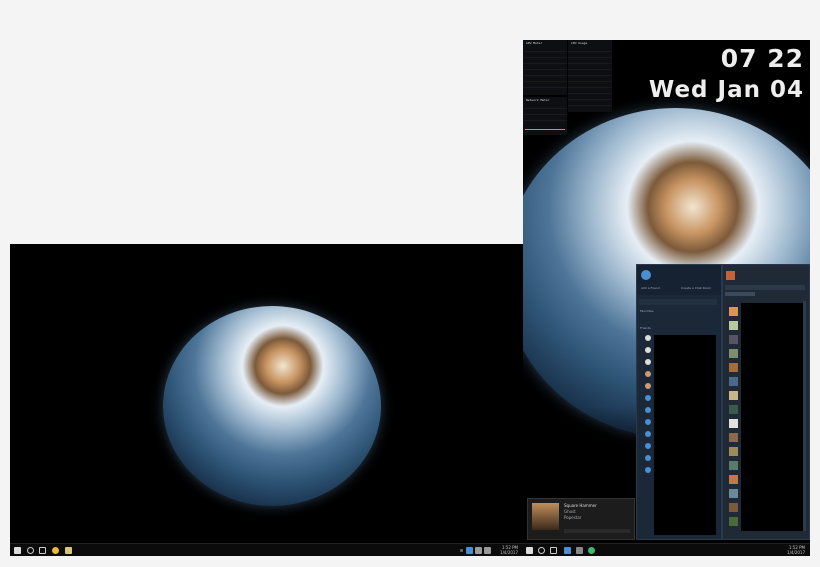 This screenshot has width=820, height=567. I want to click on favorites-header: Favorites, so click(647, 311).